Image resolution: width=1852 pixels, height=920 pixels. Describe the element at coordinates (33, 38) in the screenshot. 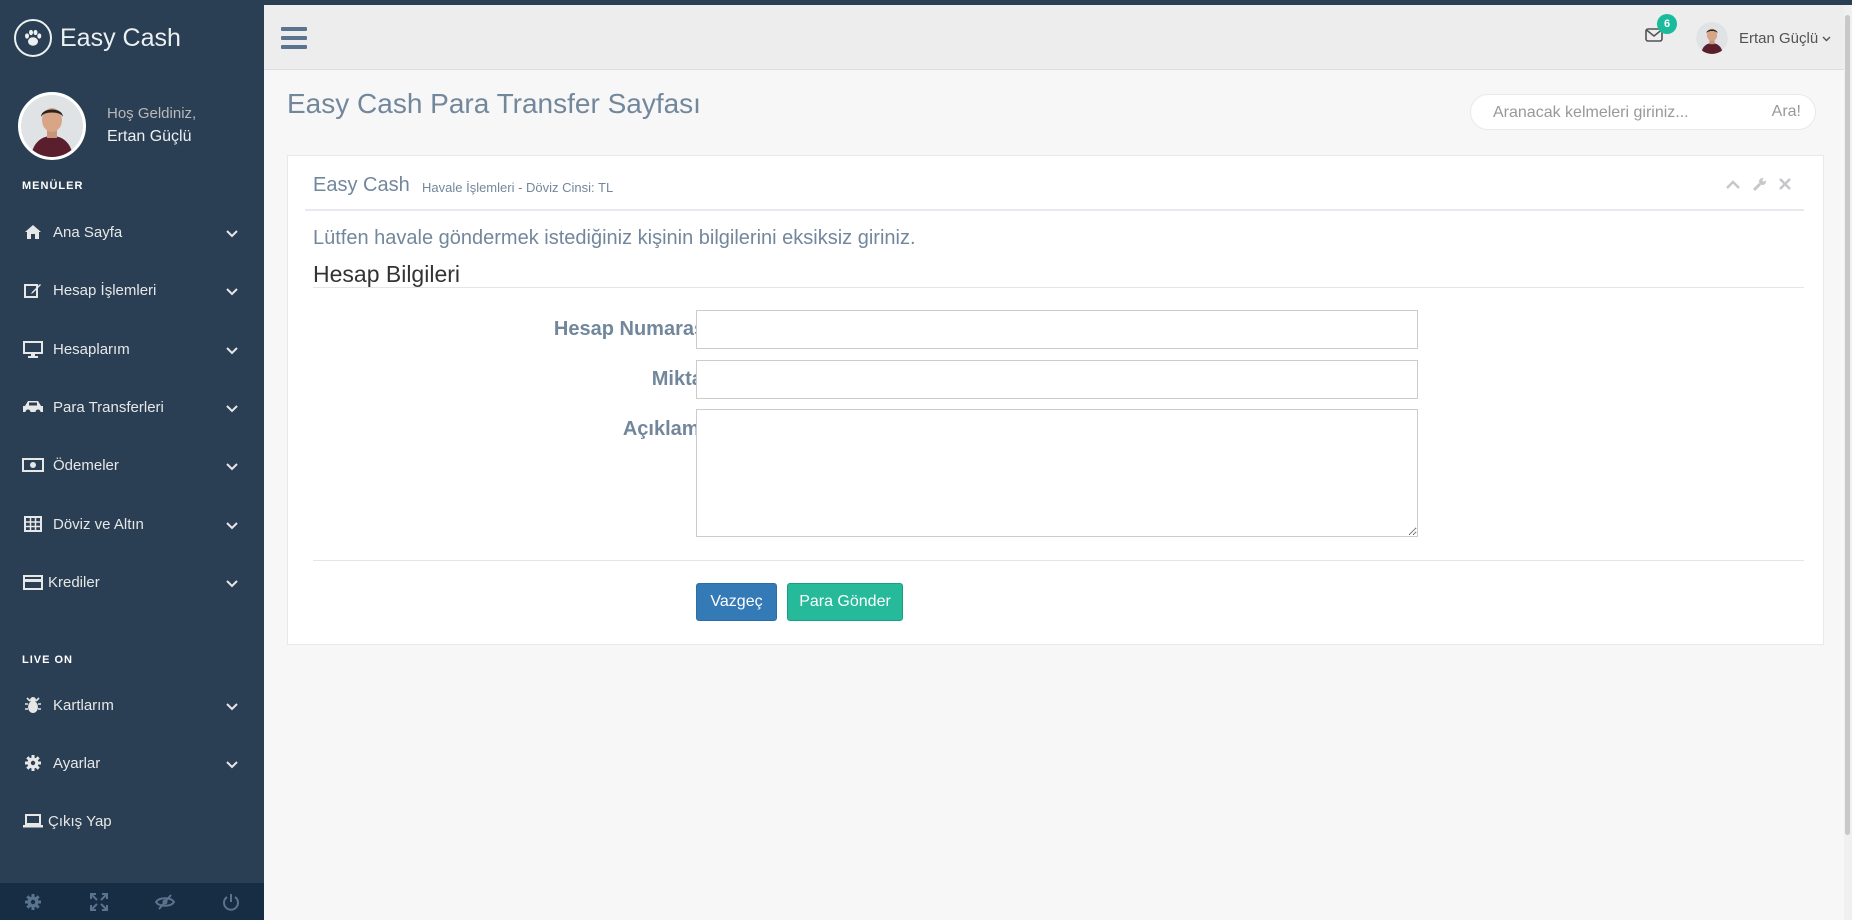

I see `paw-icon` at that location.